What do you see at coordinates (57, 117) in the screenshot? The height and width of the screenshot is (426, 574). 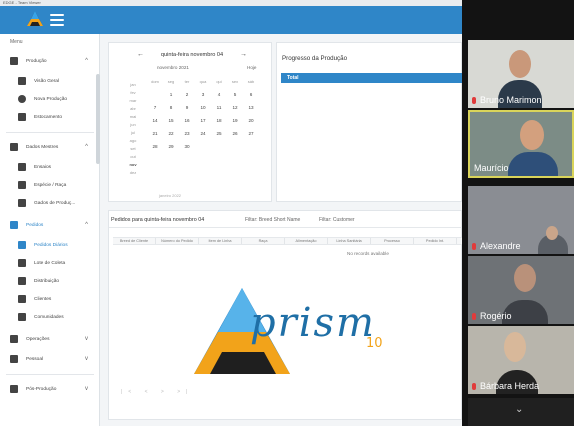 I see `sidebar-item-estocamento: Estocamento` at bounding box center [57, 117].